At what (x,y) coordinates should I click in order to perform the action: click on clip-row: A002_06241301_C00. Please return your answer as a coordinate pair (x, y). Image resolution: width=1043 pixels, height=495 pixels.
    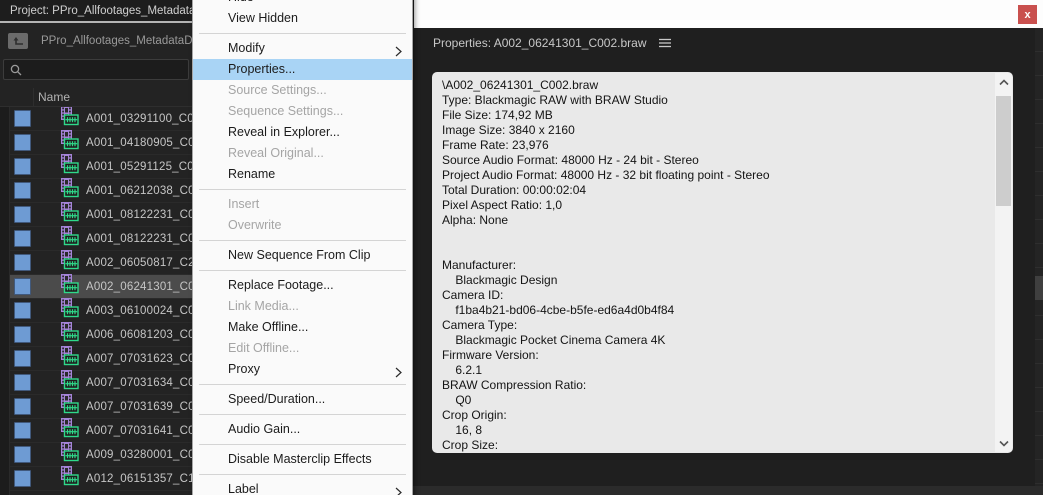
    Looking at the image, I should click on (101, 286).